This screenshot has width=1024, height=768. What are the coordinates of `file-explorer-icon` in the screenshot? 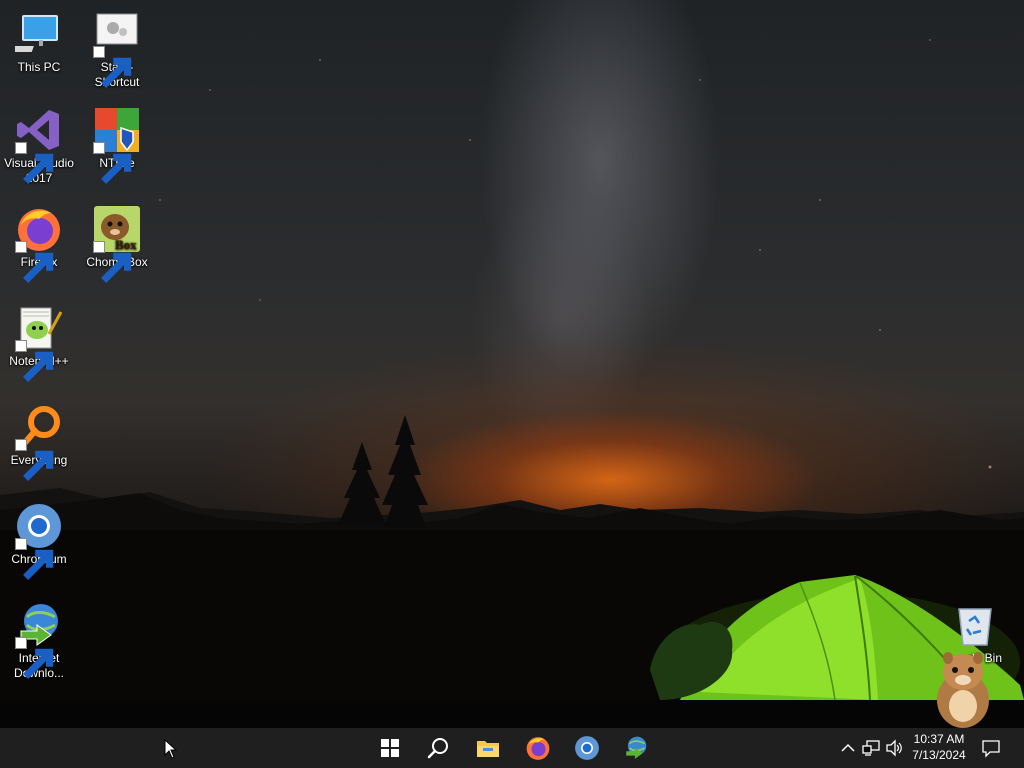 It's located at (488, 749).